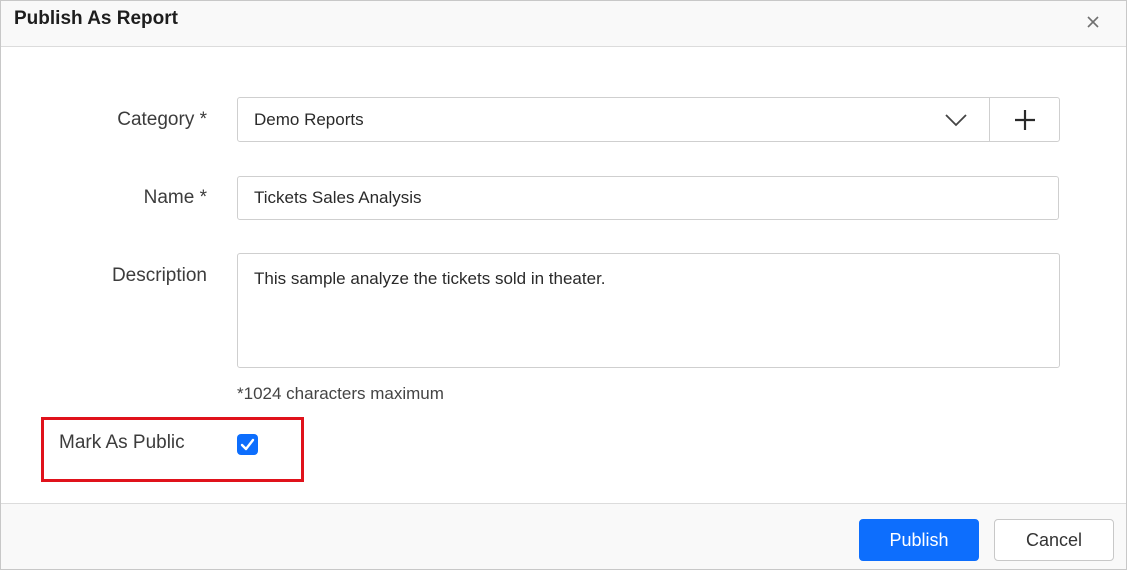 The image size is (1127, 570). I want to click on category-label: Category *, so click(162, 119).